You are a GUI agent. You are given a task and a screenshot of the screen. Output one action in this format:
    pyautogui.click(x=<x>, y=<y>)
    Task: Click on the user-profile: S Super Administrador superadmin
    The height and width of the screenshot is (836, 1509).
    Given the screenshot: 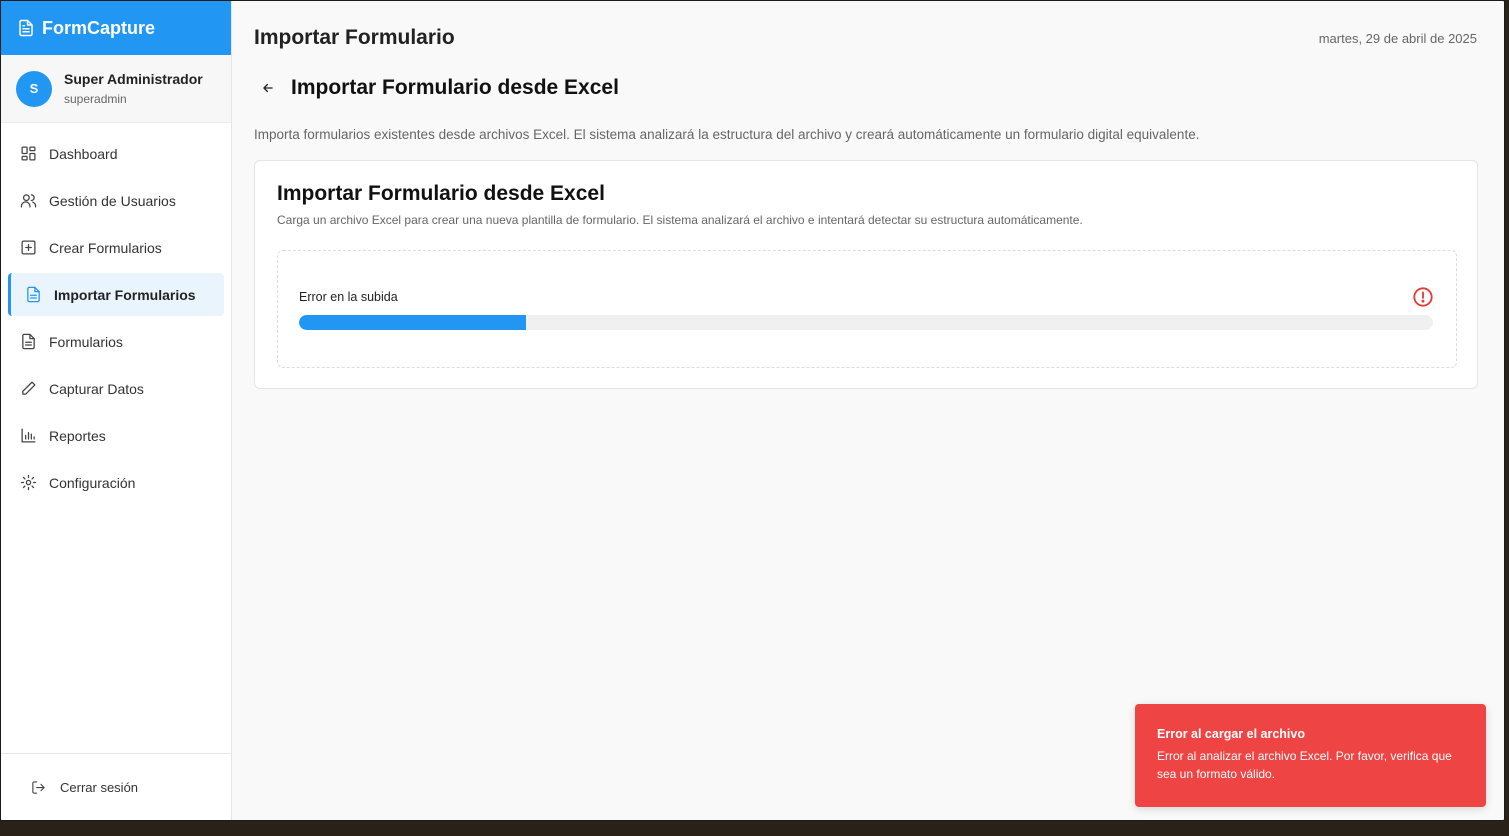 What is the action you would take?
    pyautogui.click(x=116, y=89)
    